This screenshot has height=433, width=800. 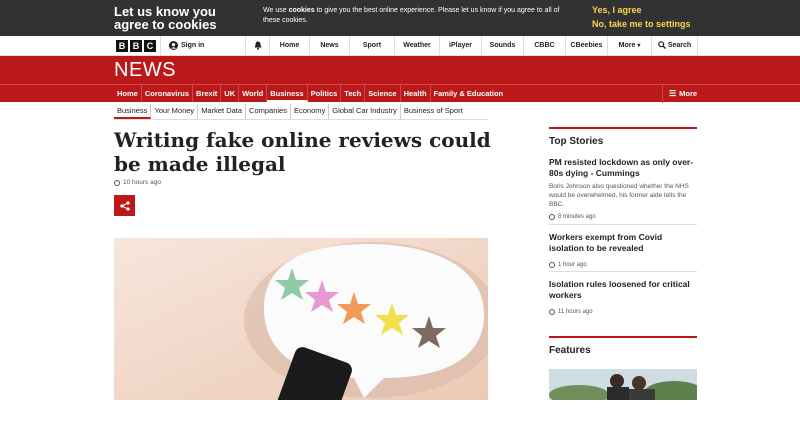 I want to click on feature-photo, so click(x=623, y=384).